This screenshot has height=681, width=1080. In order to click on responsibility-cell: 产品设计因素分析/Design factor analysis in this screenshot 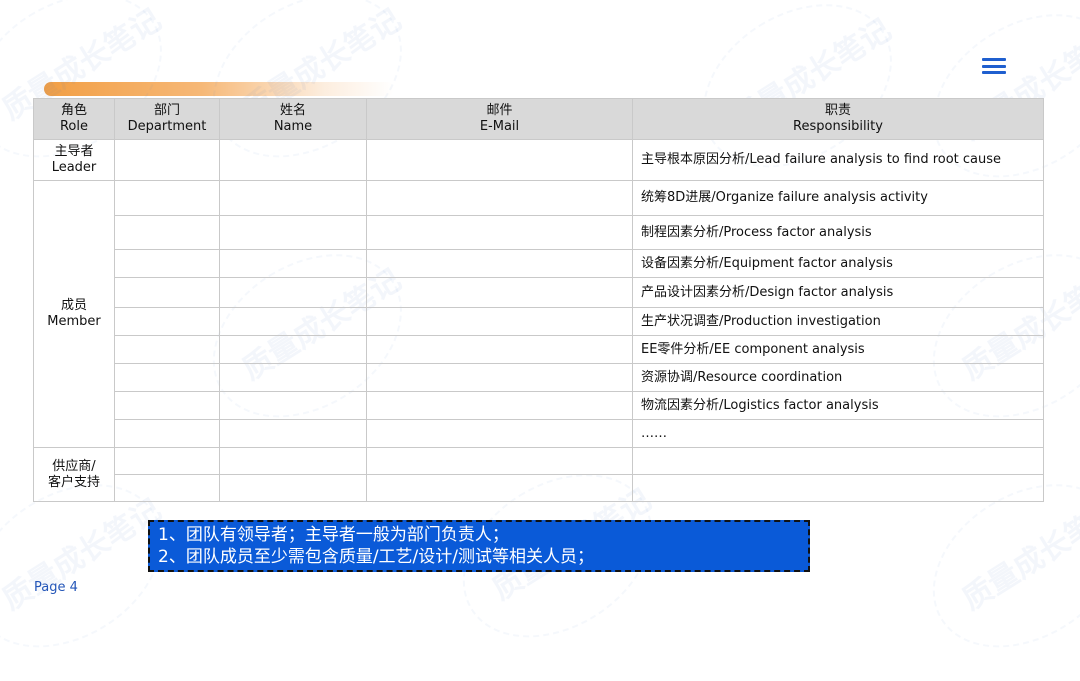, I will do `click(838, 292)`.